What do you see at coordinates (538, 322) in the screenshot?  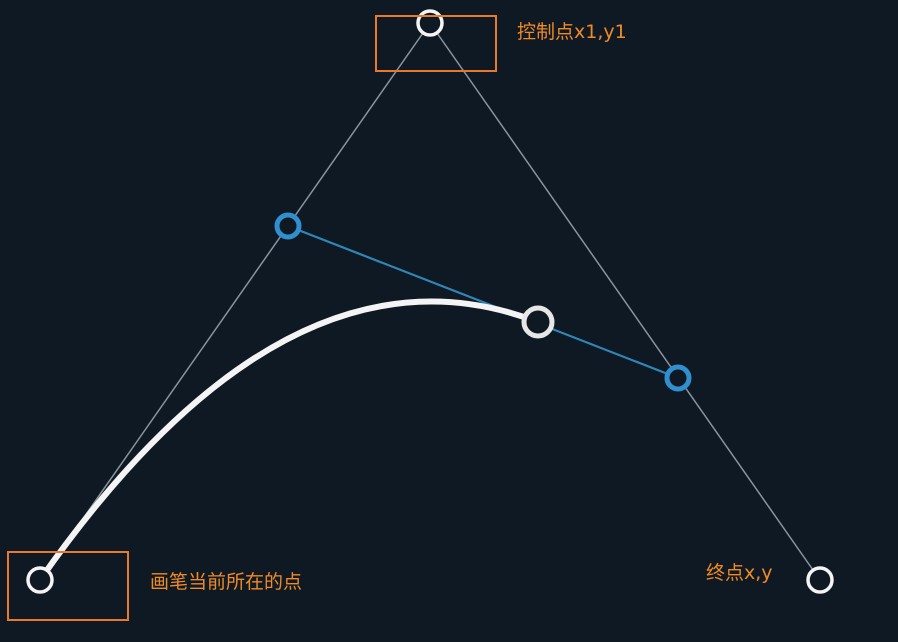 I see `current-curve-point` at bounding box center [538, 322].